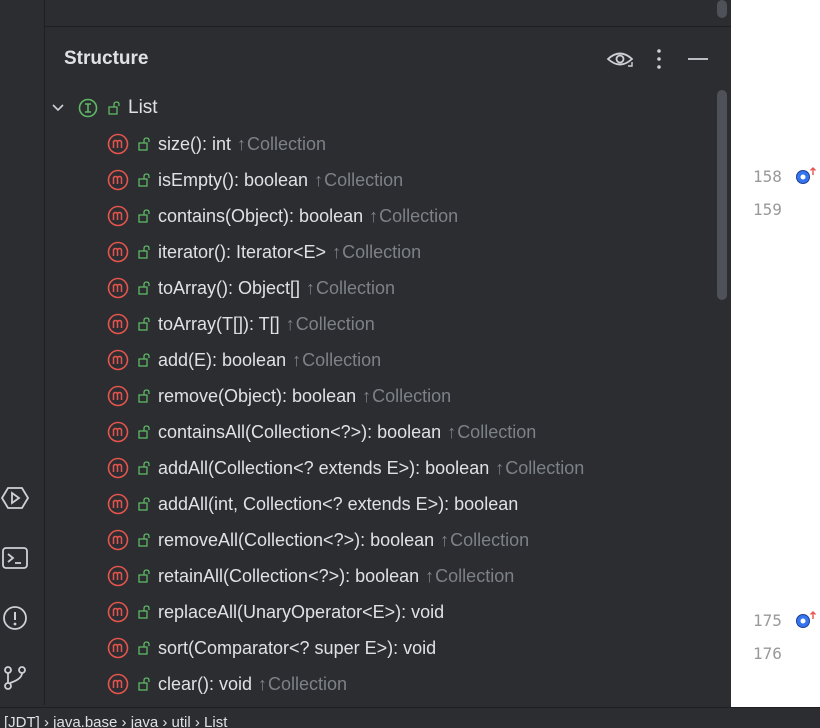 This screenshot has width=820, height=728. What do you see at coordinates (115, 721) in the screenshot?
I see `breadcrumb: [JDT] › java.base › java › util › List` at bounding box center [115, 721].